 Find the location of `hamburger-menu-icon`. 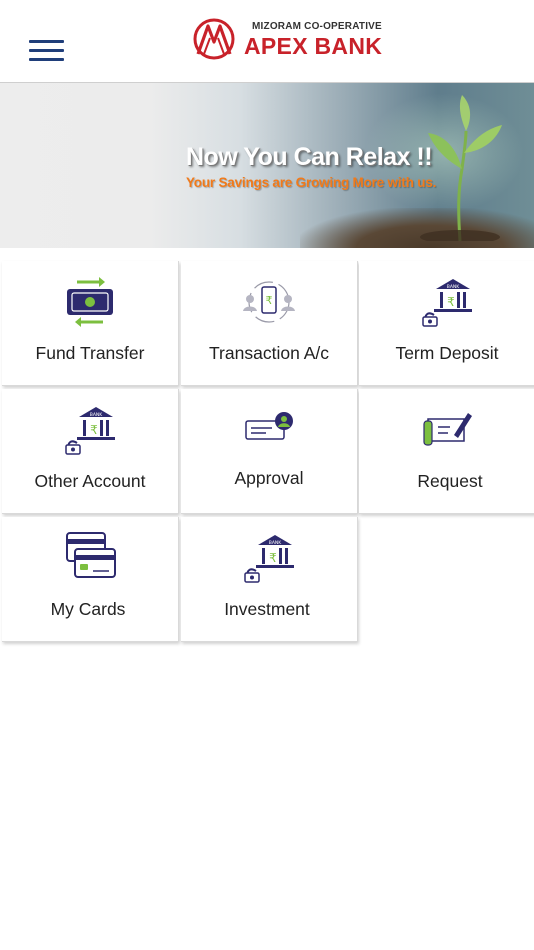

hamburger-menu-icon is located at coordinates (47, 50).